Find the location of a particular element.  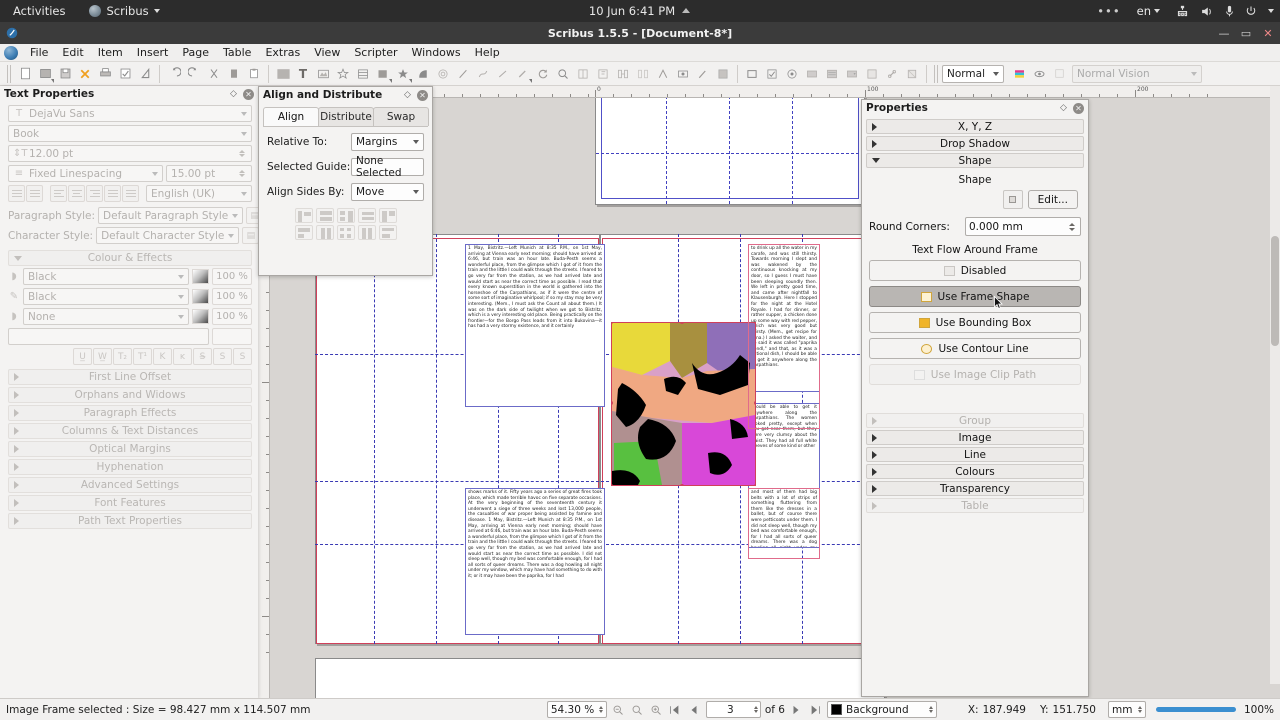

language-select: English (UK) is located at coordinates (199, 193).